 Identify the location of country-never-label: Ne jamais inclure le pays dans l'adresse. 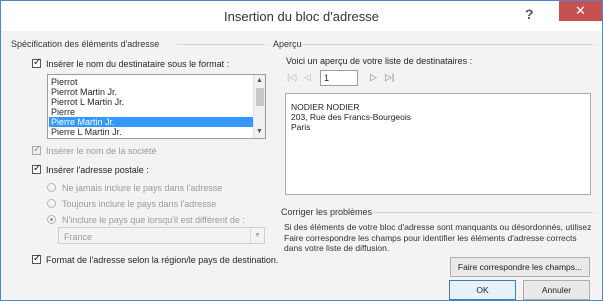
(142, 188).